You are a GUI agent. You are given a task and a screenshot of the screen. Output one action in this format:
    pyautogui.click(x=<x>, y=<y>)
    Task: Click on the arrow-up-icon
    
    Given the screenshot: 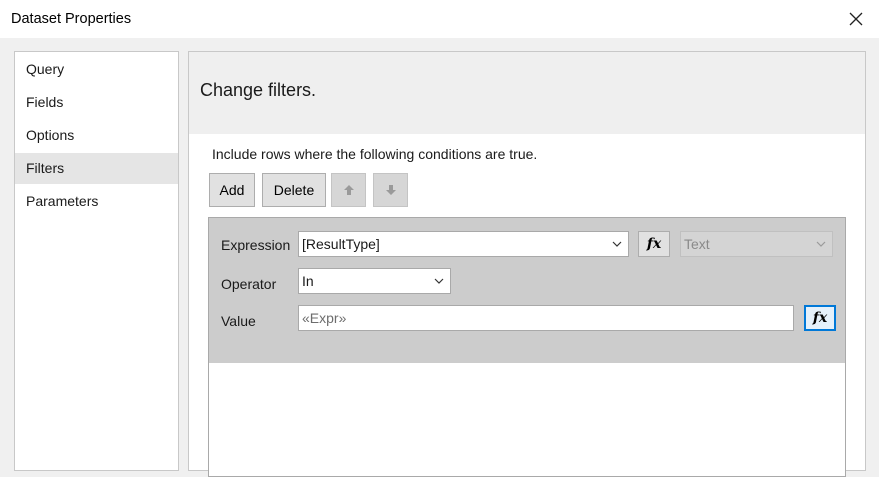 What is the action you would take?
    pyautogui.click(x=348, y=190)
    